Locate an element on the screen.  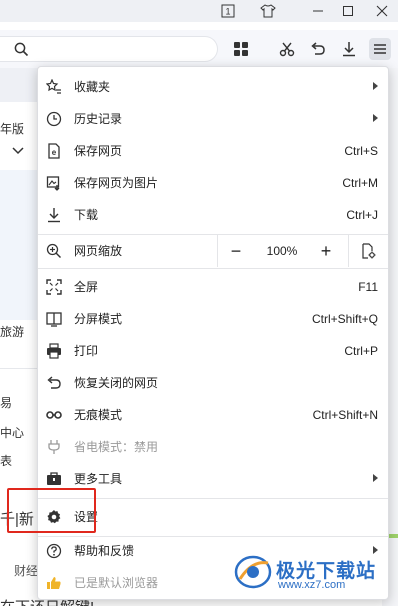
save-page-icon: e is located at coordinates (54, 151).